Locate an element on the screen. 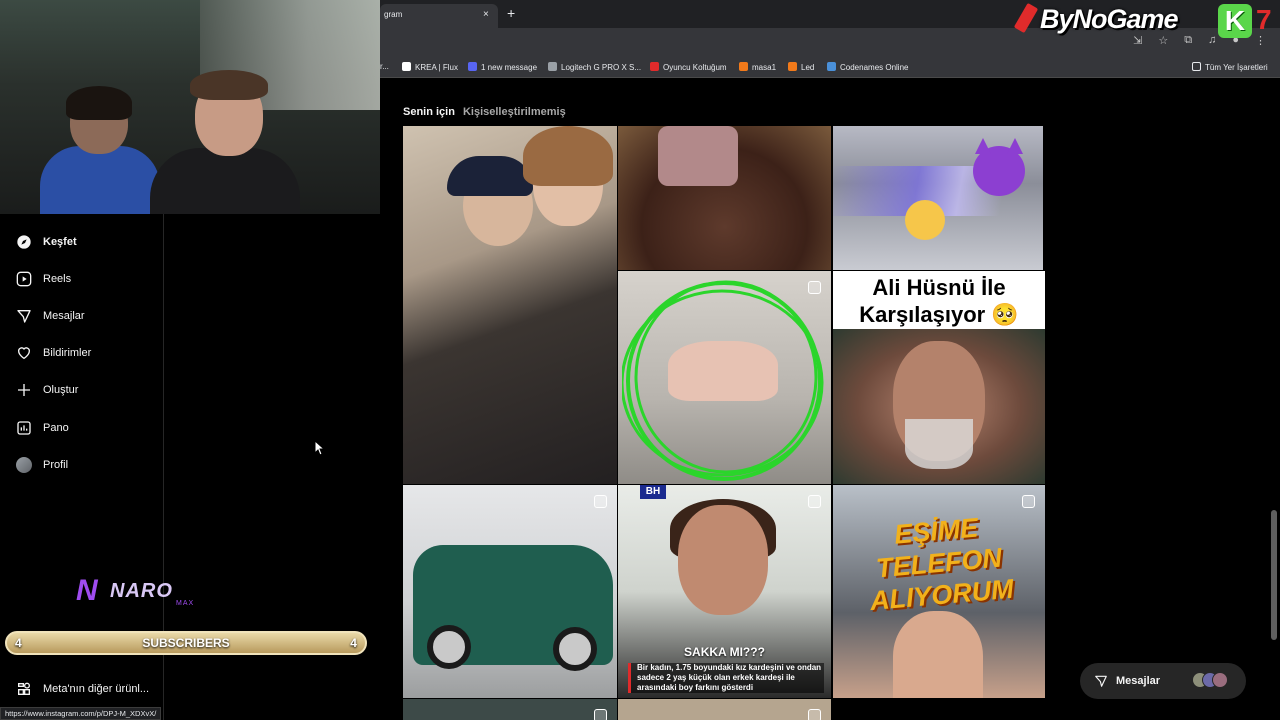 The image size is (1280, 720). bookmark-item: KREA | Flux is located at coordinates (430, 67).